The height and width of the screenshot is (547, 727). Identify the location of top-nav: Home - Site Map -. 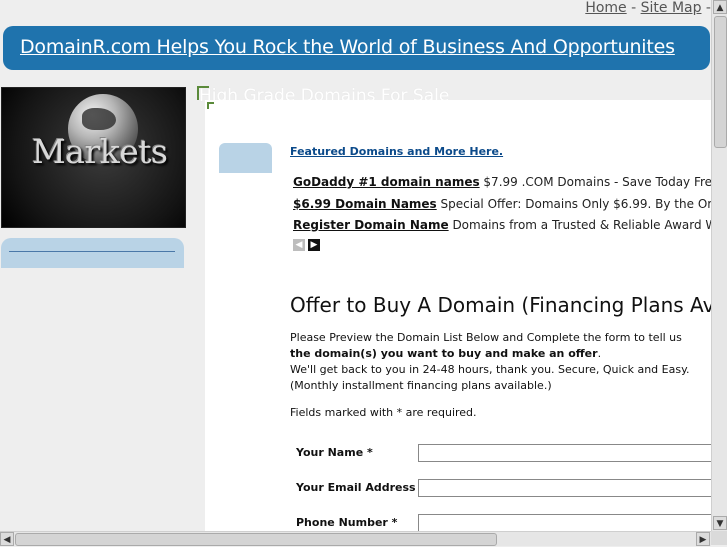
(648, 8).